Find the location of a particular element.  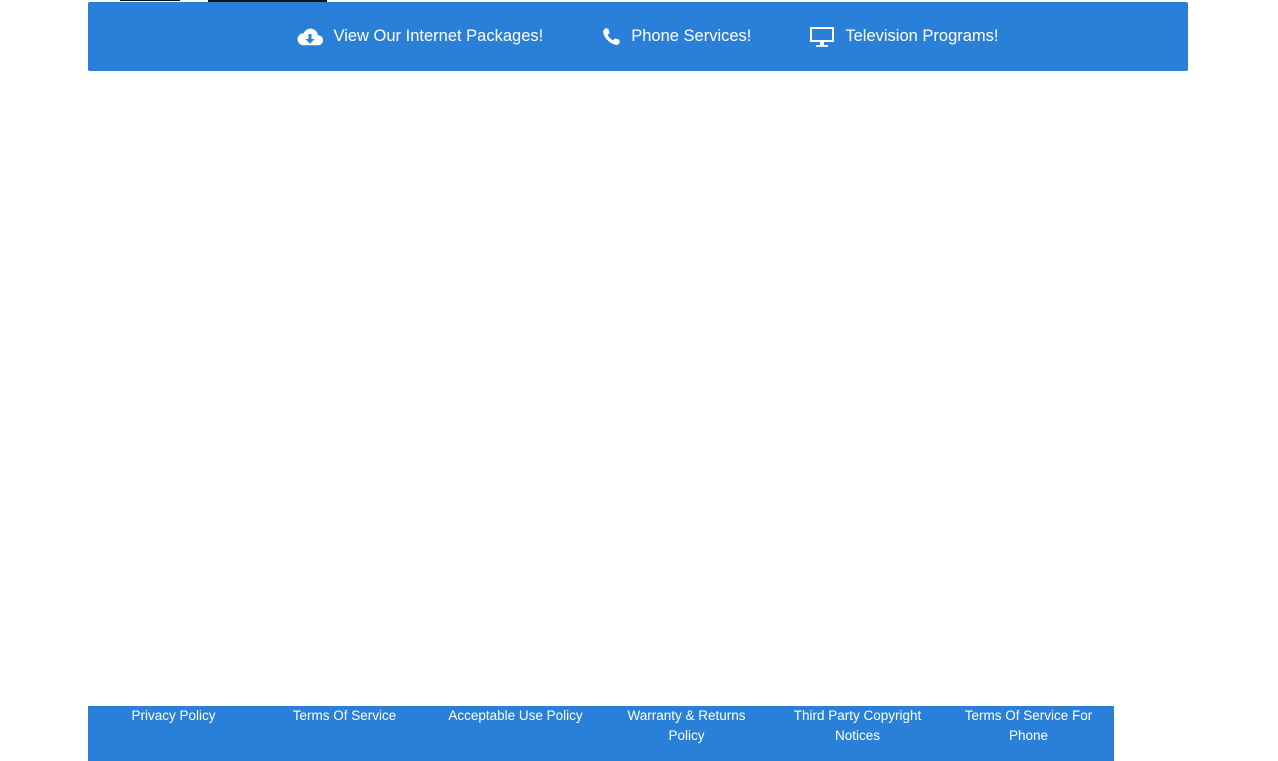

monitor-icon is located at coordinates (822, 37).